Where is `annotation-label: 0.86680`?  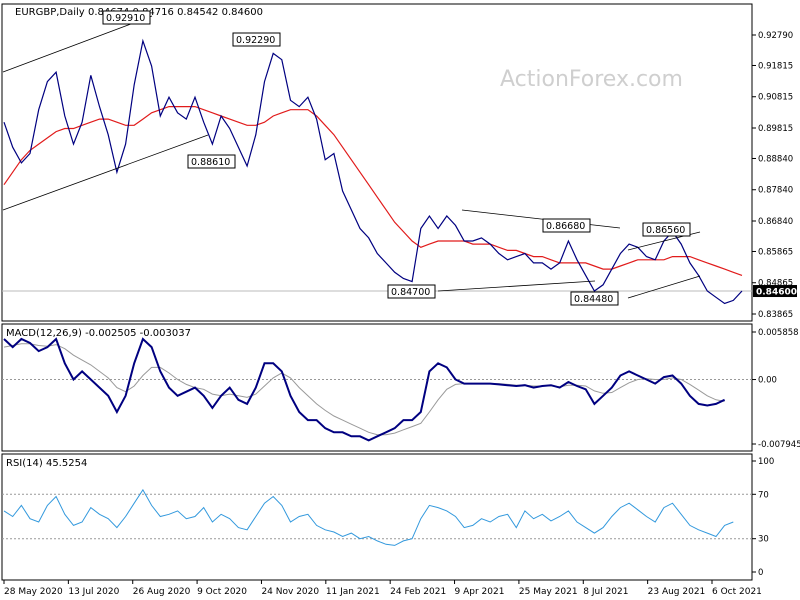
annotation-label: 0.86680 is located at coordinates (565, 226).